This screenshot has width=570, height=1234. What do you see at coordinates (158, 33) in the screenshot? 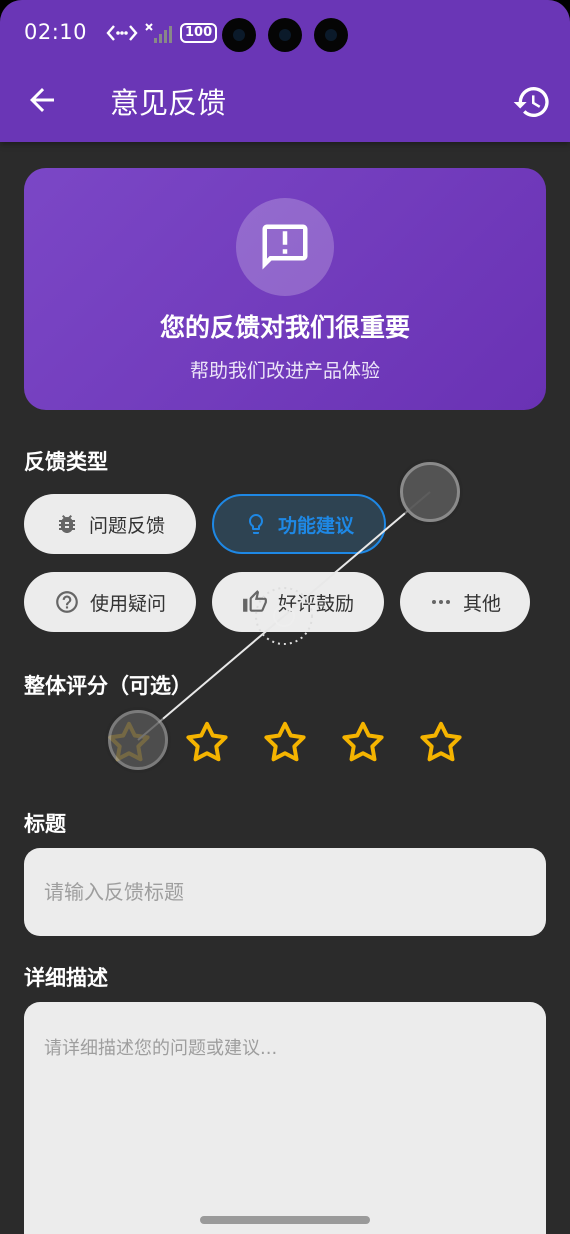
I see `signal-icon` at bounding box center [158, 33].